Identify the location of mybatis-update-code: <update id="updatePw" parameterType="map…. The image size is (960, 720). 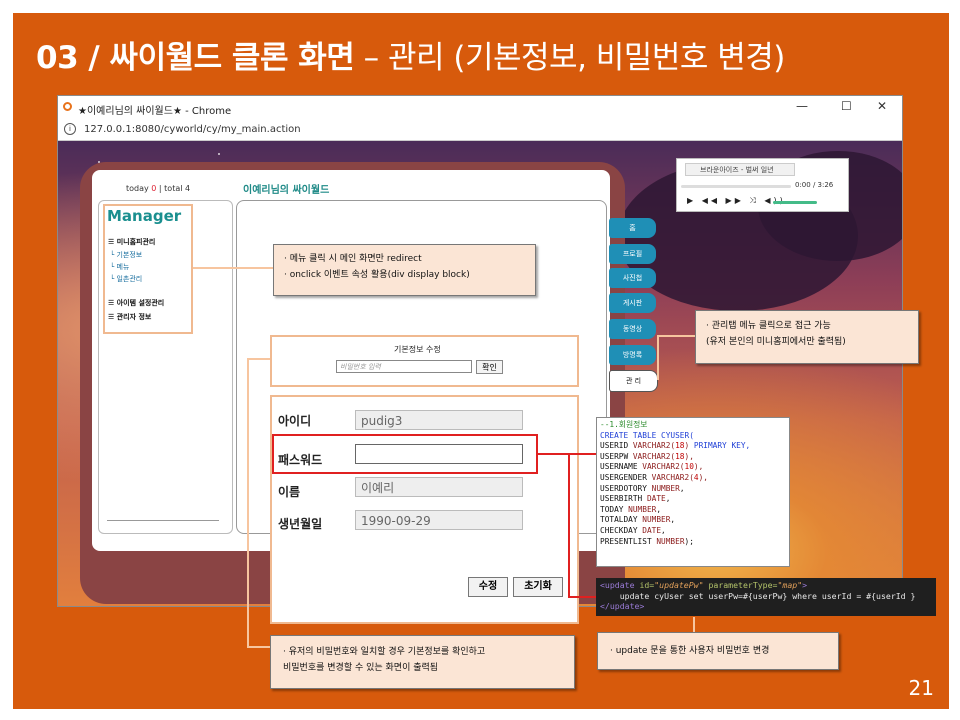
(766, 597).